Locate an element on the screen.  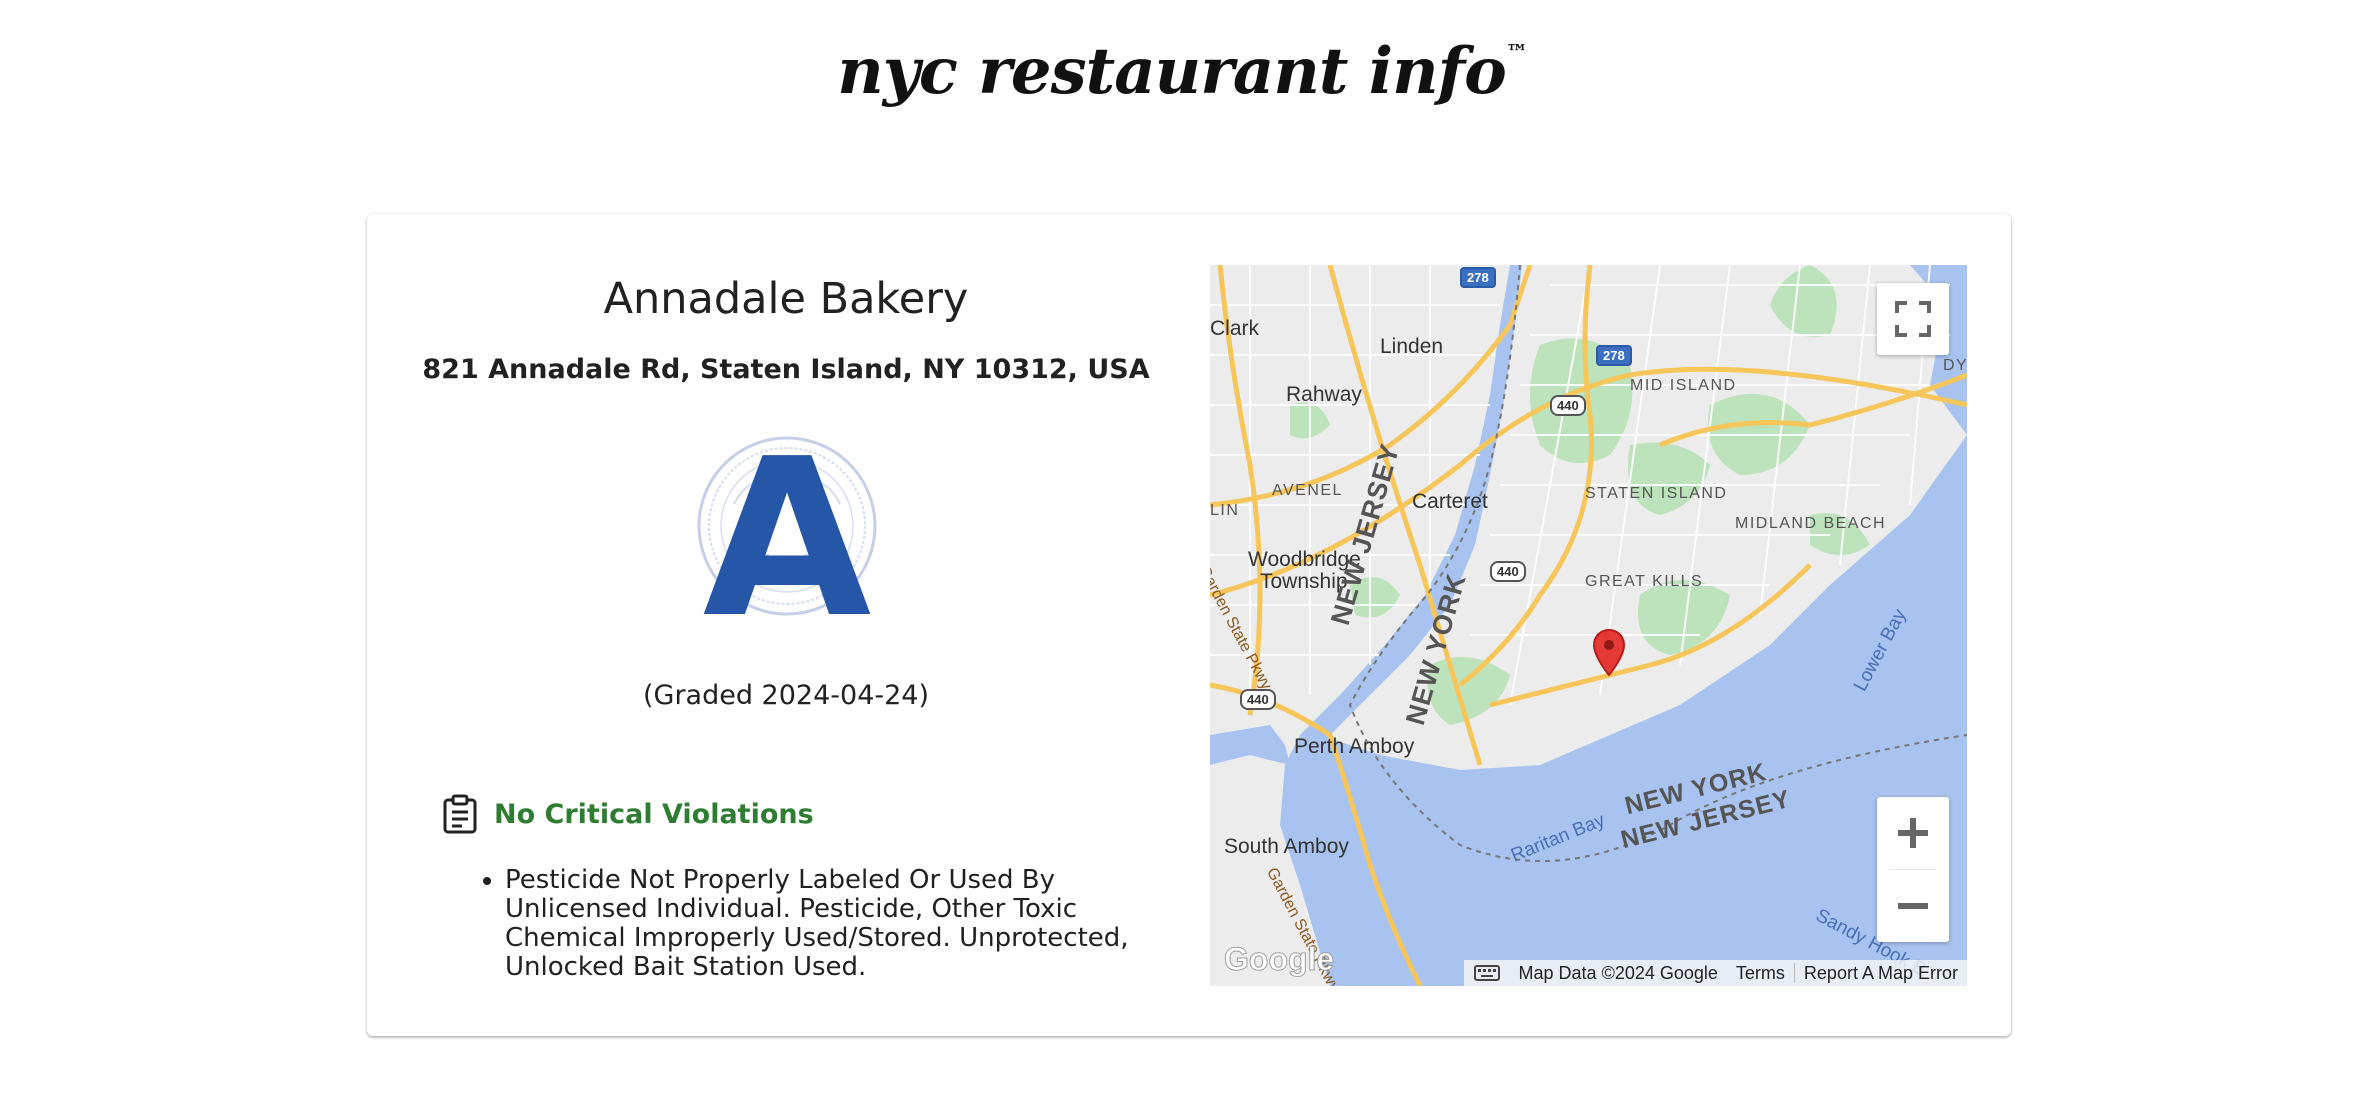
google-logo: Google is located at coordinates (1278, 959).